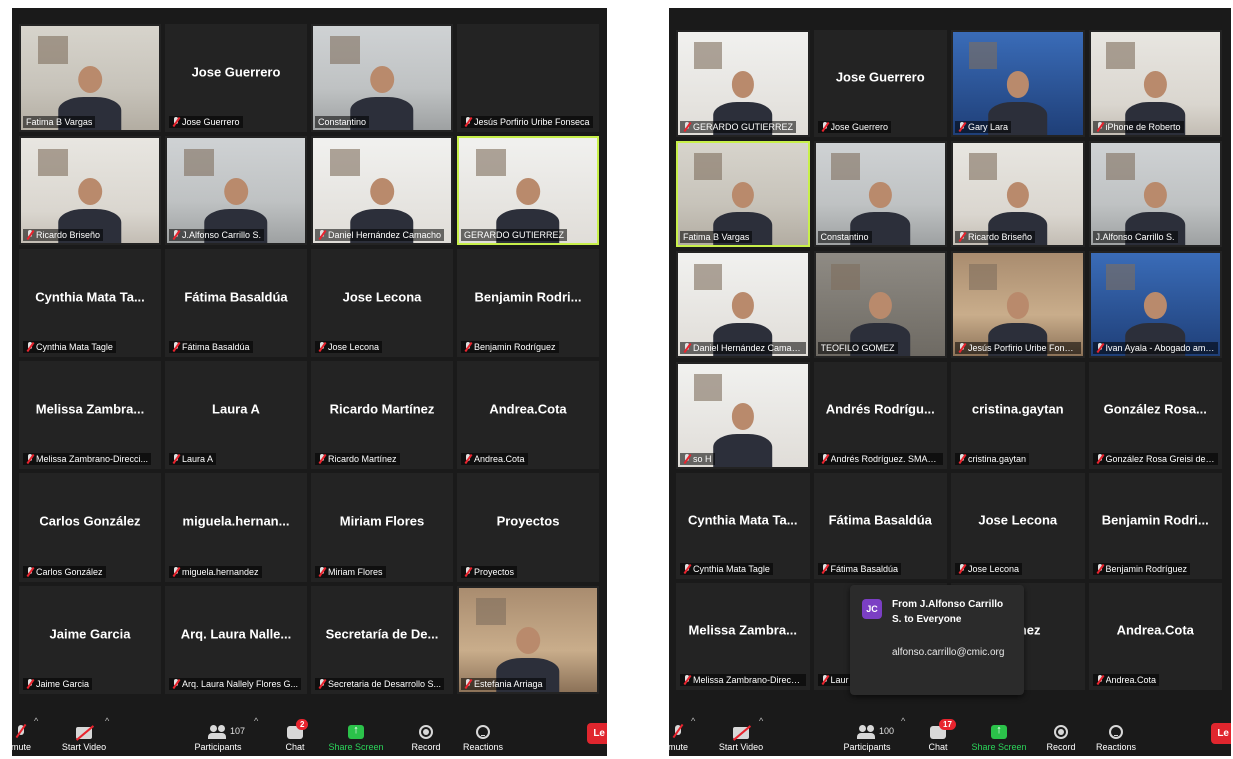  Describe the element at coordinates (198, 459) in the screenshot. I see `participant-name: Laura A` at that location.